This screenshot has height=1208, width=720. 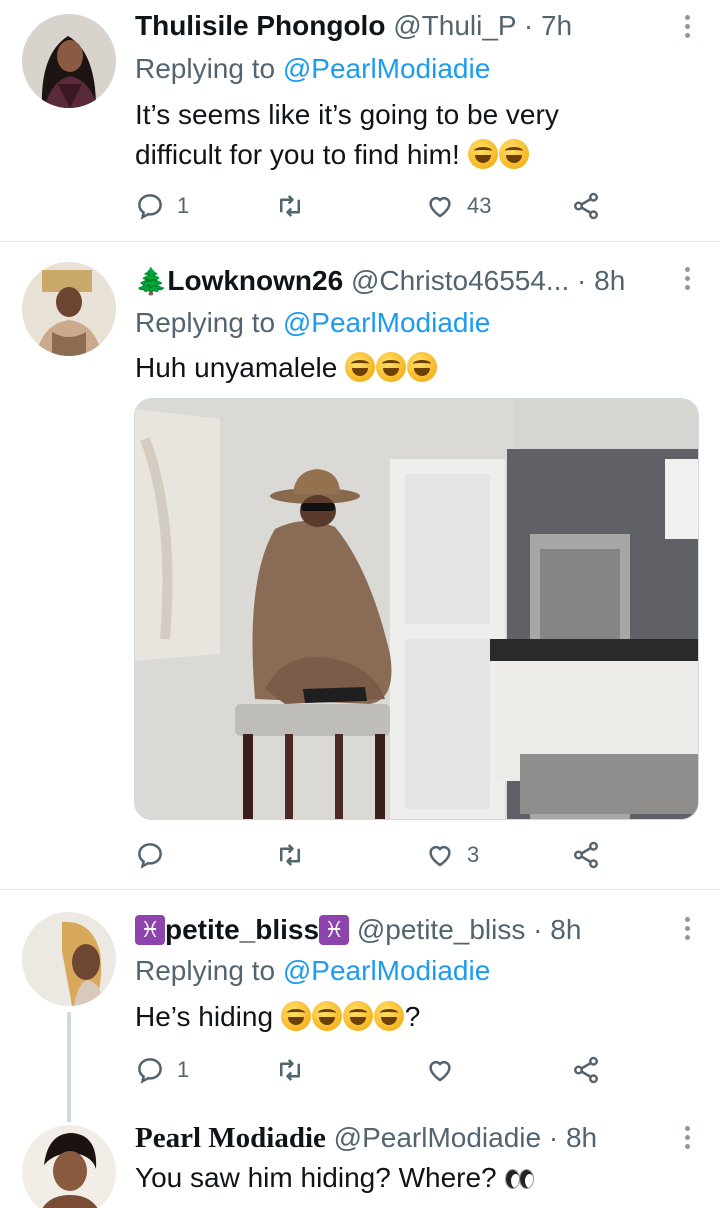 I want to click on action-bar: 1, so click(x=380, y=1070).